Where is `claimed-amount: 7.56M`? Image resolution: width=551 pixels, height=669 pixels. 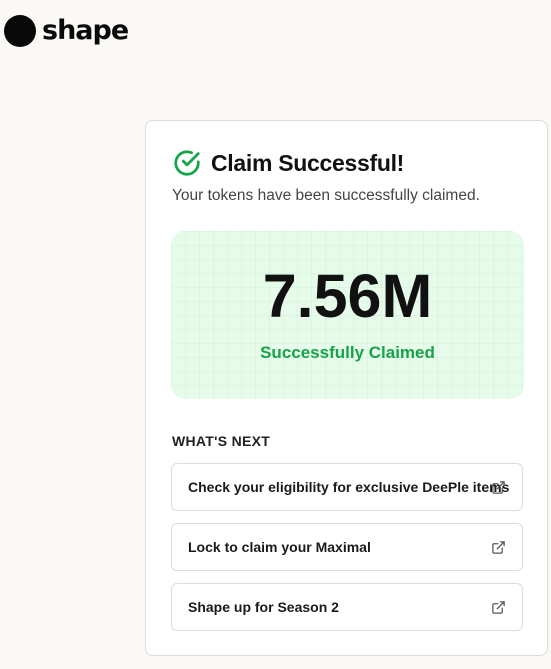 claimed-amount: 7.56M is located at coordinates (347, 296).